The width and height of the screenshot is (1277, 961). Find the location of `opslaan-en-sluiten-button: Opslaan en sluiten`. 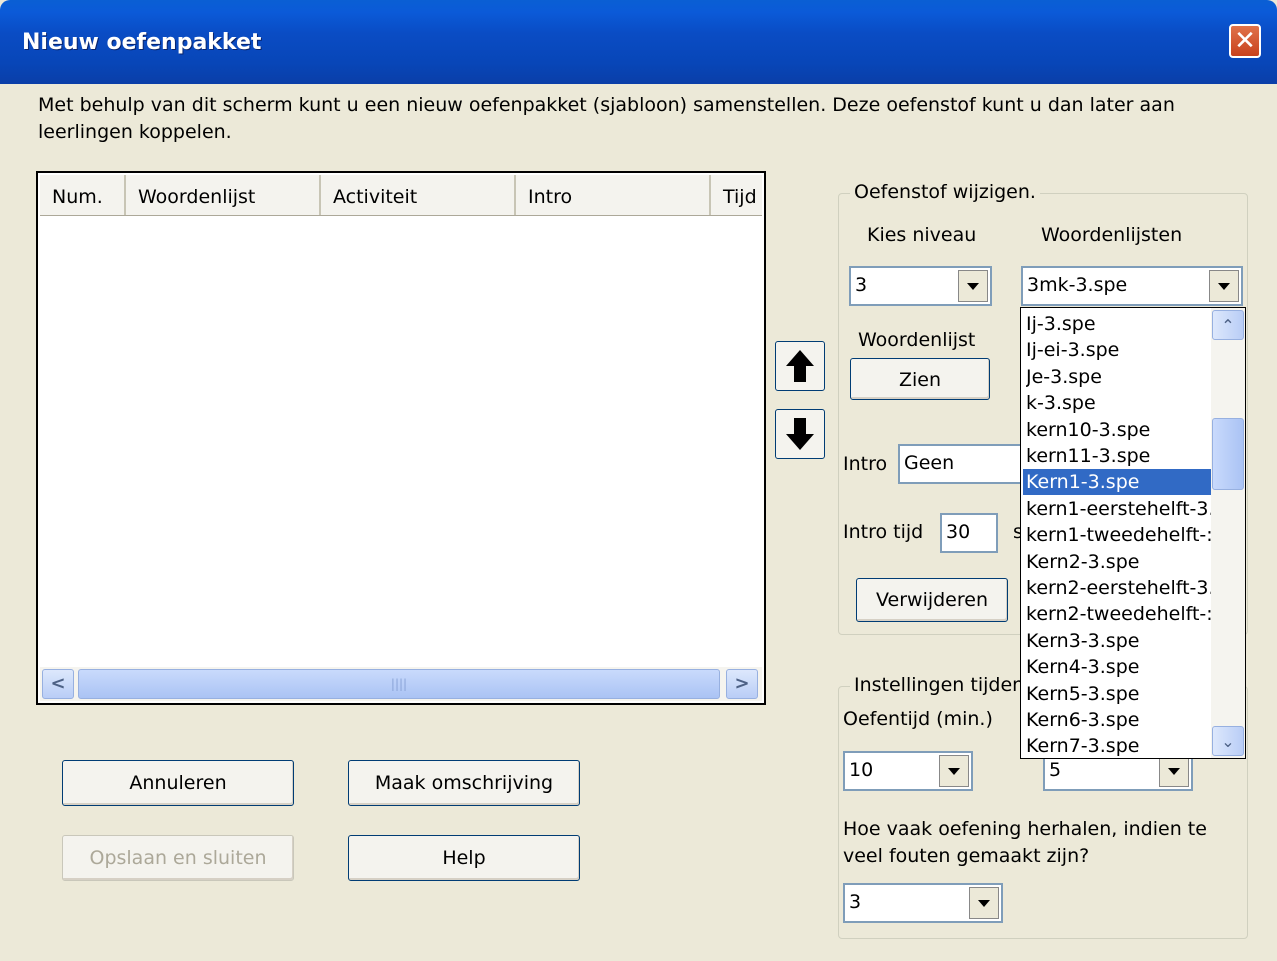

opslaan-en-sluiten-button: Opslaan en sluiten is located at coordinates (178, 858).